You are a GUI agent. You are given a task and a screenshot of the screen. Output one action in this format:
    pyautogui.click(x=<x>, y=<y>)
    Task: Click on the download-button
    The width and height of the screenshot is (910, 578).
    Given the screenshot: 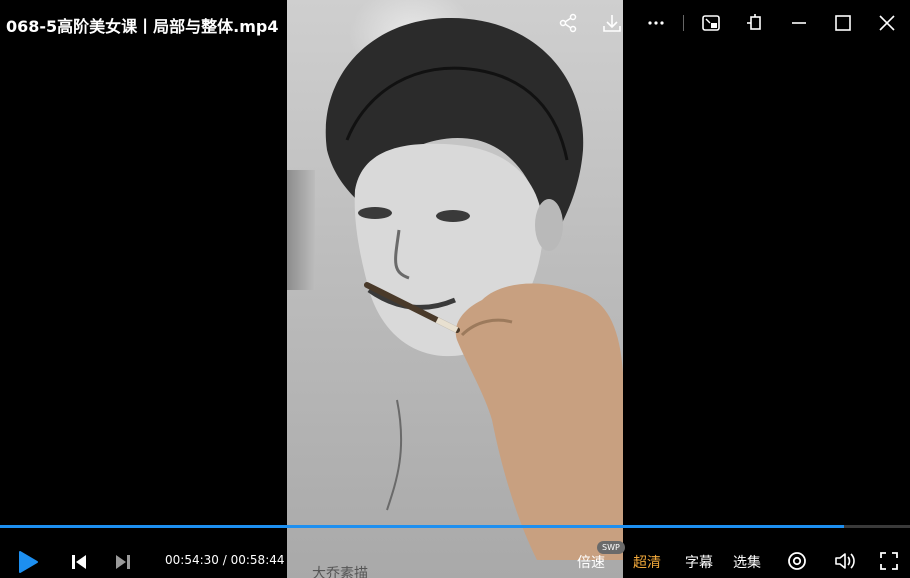 What is the action you would take?
    pyautogui.click(x=612, y=23)
    